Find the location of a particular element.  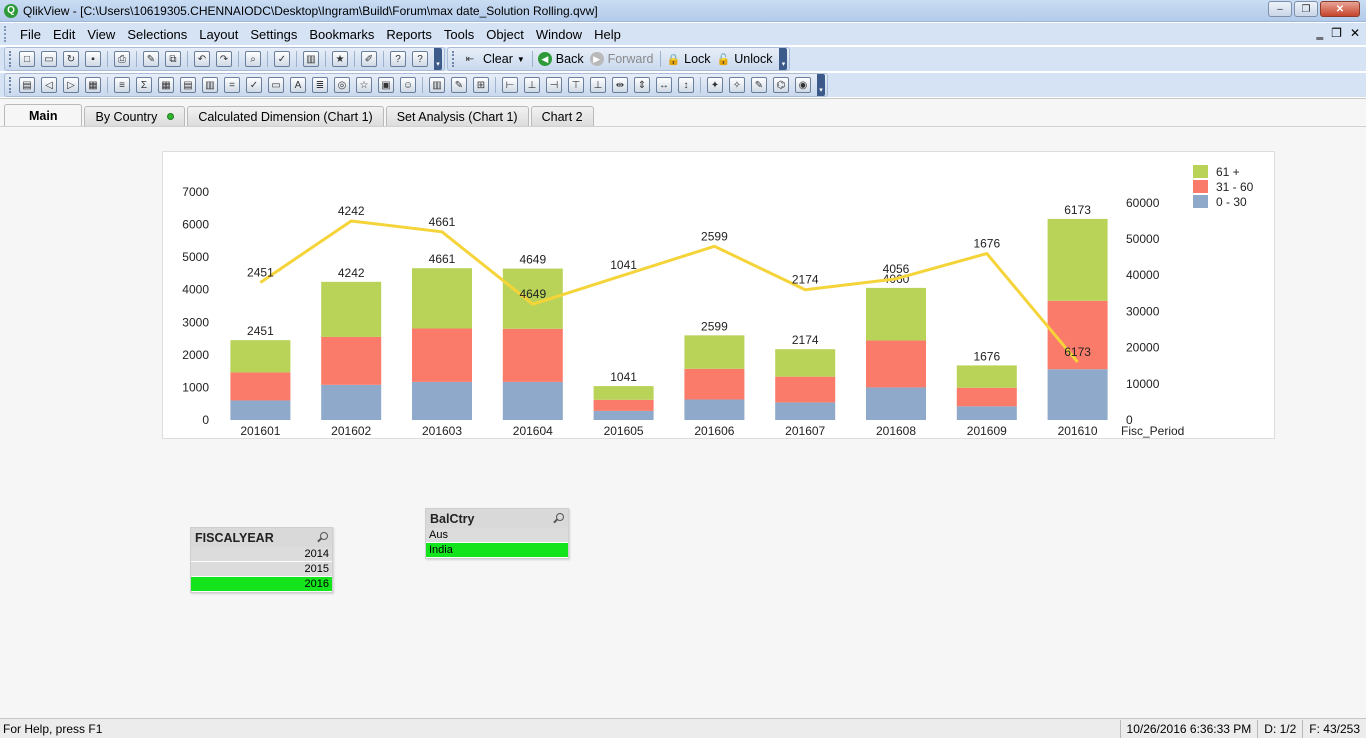

new-sheet-object-icon: ▥ is located at coordinates (311, 59).